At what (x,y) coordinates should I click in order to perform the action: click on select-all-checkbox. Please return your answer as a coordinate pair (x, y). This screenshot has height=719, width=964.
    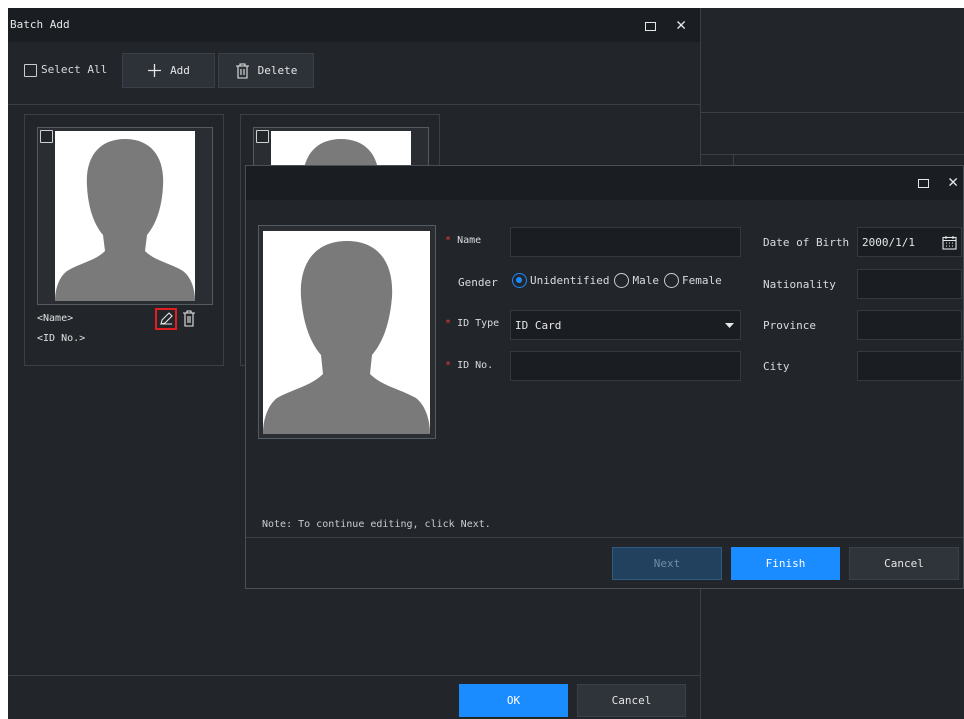
    Looking at the image, I should click on (30, 70).